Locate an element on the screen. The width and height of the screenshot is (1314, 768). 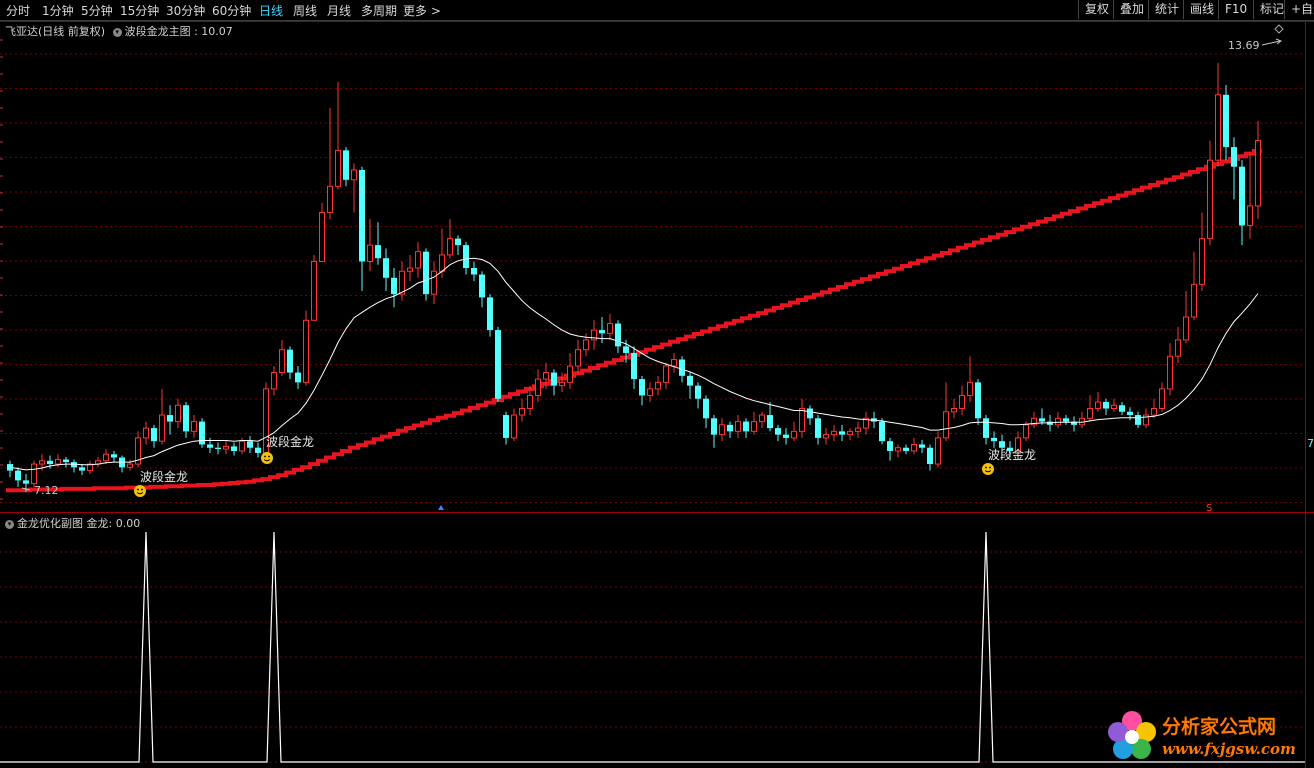
cursor-marker-icon is located at coordinates (441, 507).